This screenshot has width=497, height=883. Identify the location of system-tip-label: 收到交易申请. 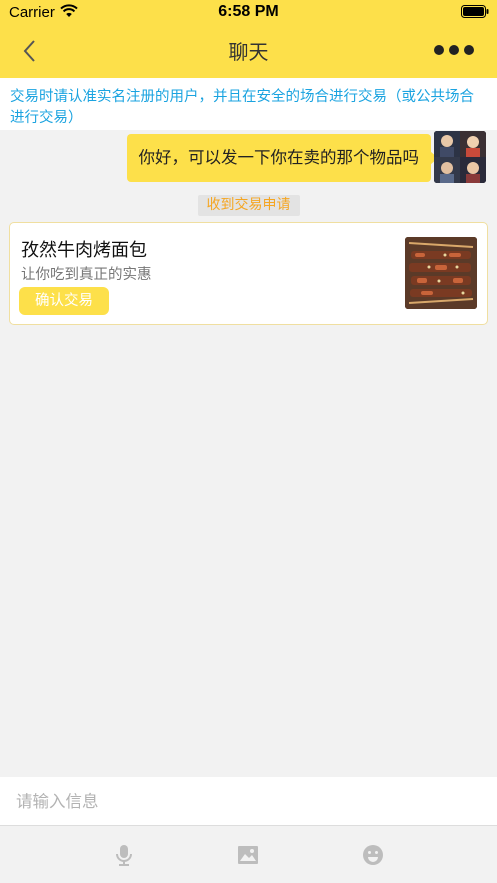
(248, 205).